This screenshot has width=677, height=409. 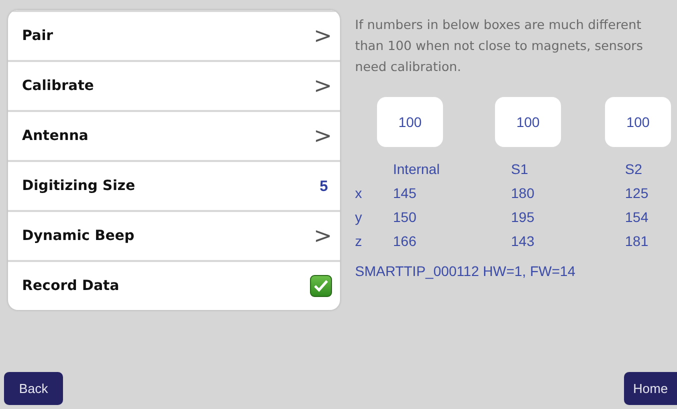 I want to click on column-header: S1, so click(x=520, y=169).